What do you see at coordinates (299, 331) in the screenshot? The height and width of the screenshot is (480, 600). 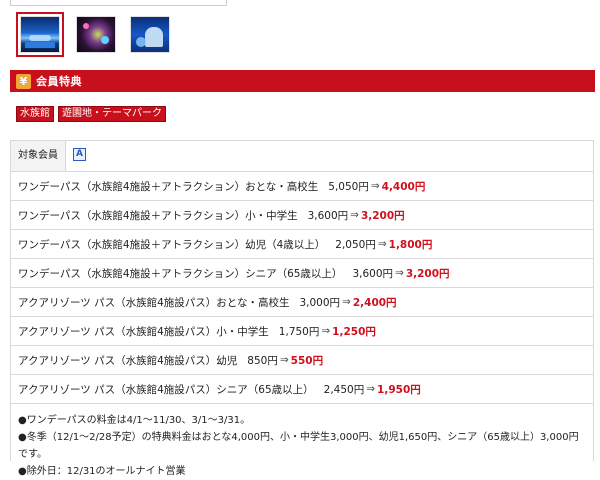 I see `original-price: 1,750円` at bounding box center [299, 331].